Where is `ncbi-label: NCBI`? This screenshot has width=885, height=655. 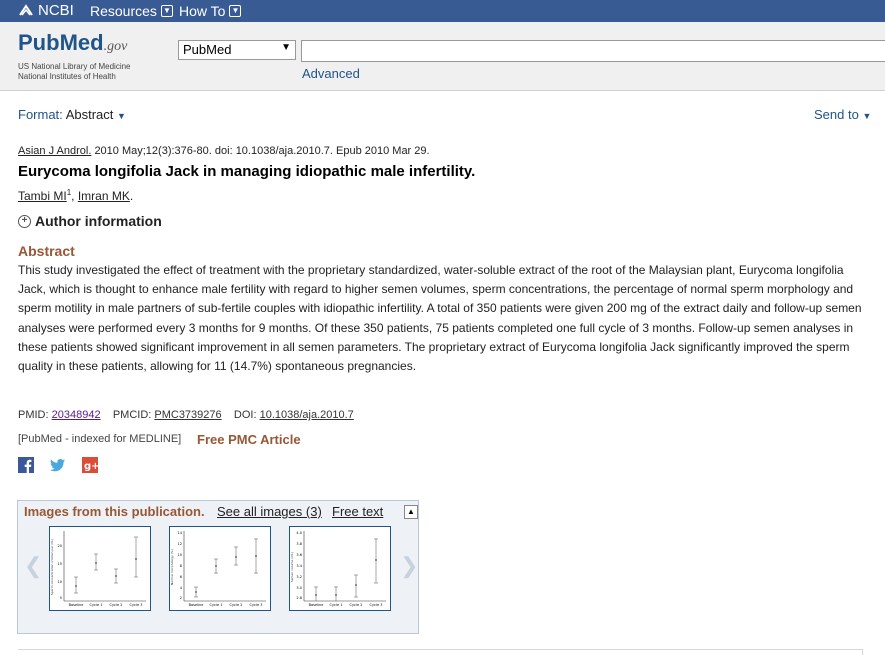 ncbi-label: NCBI is located at coordinates (56, 10).